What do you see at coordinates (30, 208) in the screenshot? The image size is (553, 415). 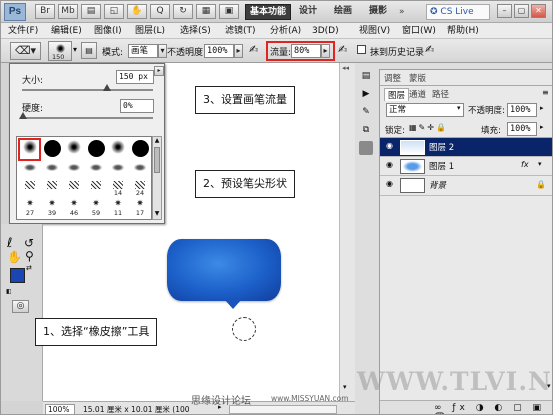 I see `brush-preset-star: ✷ 27` at bounding box center [30, 208].